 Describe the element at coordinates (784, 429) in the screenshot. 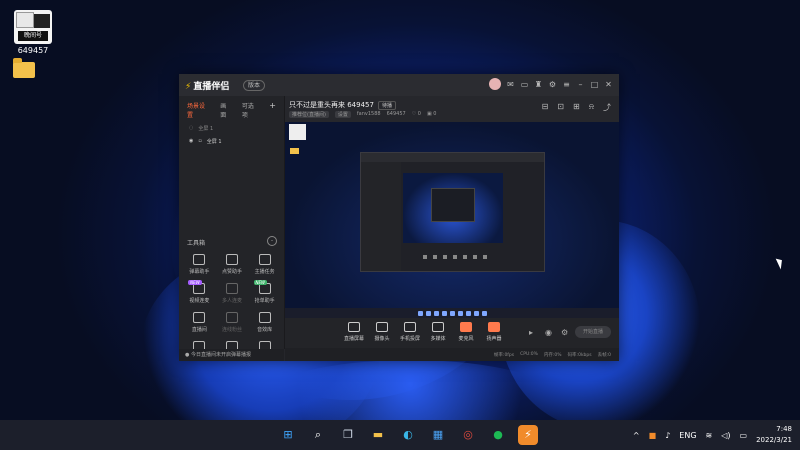

I see `clock-time: 7:48` at that location.